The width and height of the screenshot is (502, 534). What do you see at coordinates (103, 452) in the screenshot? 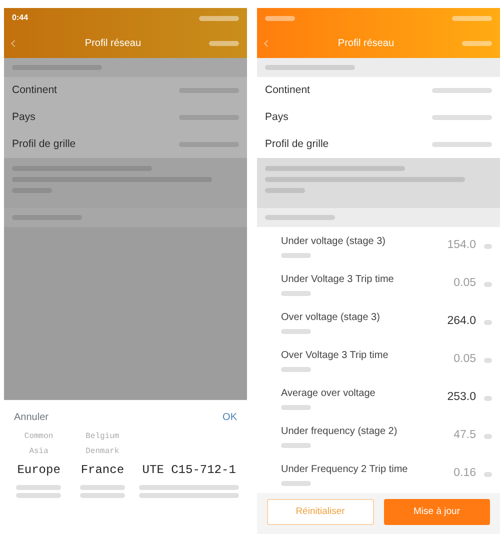
I see `picker-option: Denmark` at bounding box center [103, 452].